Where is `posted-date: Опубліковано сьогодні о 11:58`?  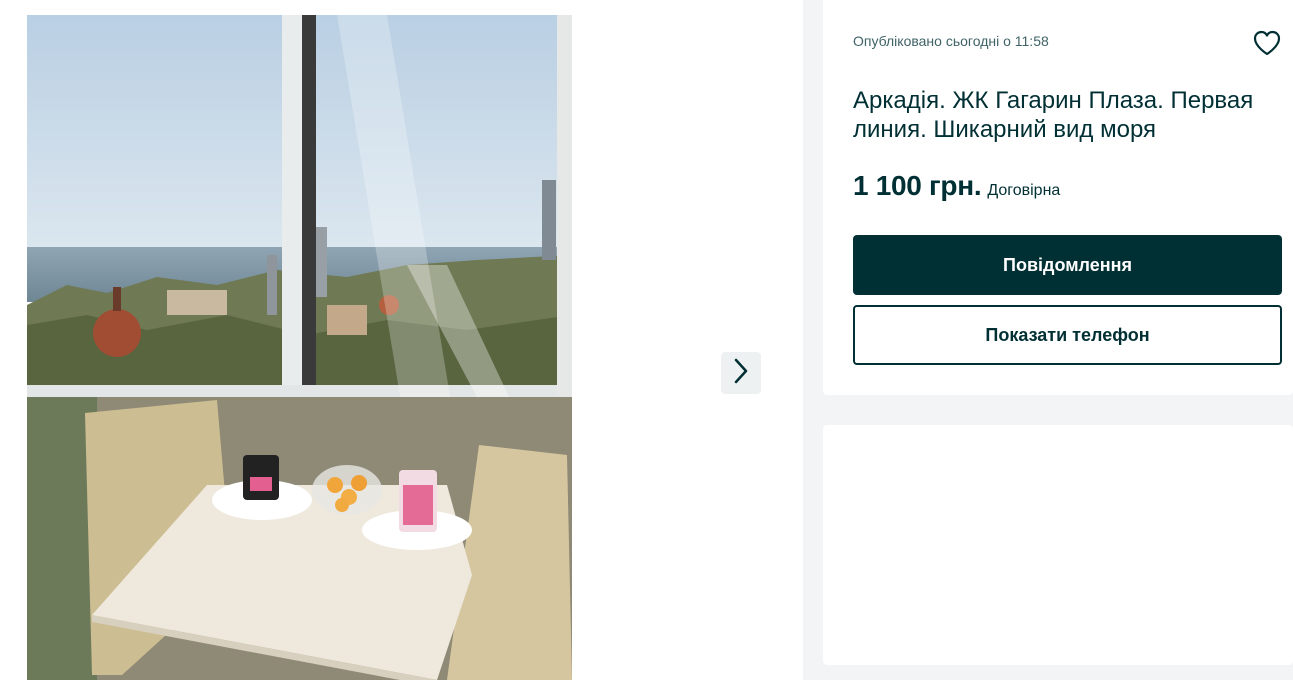
posted-date: Опубліковано сьогодні о 11:58 is located at coordinates (951, 41).